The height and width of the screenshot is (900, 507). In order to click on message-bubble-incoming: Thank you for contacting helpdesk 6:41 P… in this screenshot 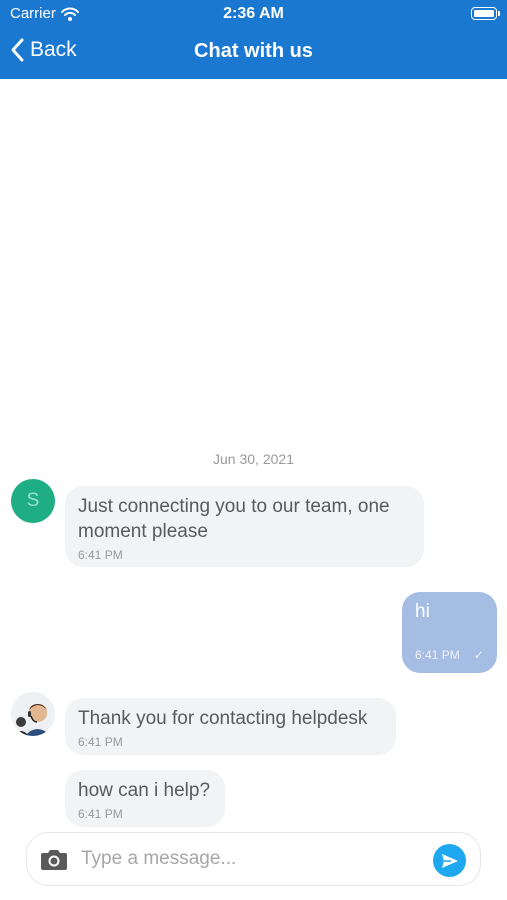, I will do `click(230, 726)`.